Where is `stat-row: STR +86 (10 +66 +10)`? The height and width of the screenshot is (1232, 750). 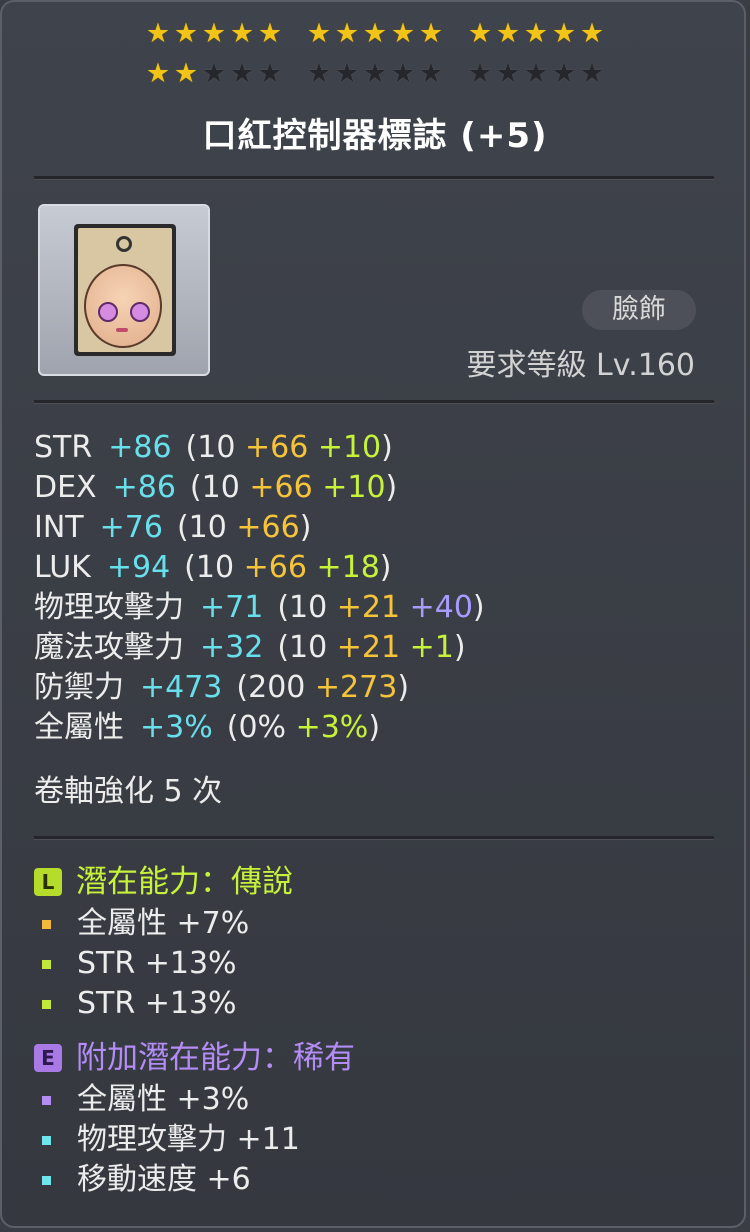
stat-row: STR +86 (10 +66 +10) is located at coordinates (213, 448).